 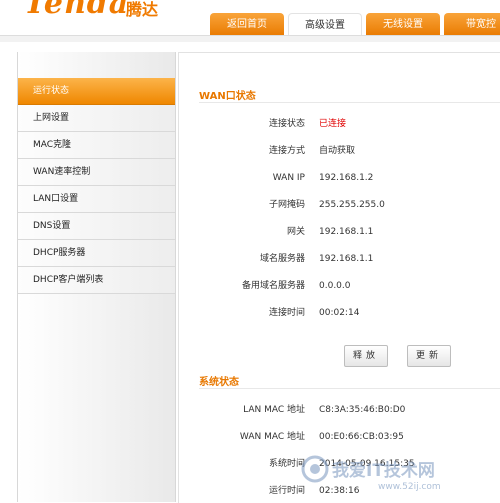 What do you see at coordinates (142, 9) in the screenshot?
I see `tenda-logo-cn: 腾达` at bounding box center [142, 9].